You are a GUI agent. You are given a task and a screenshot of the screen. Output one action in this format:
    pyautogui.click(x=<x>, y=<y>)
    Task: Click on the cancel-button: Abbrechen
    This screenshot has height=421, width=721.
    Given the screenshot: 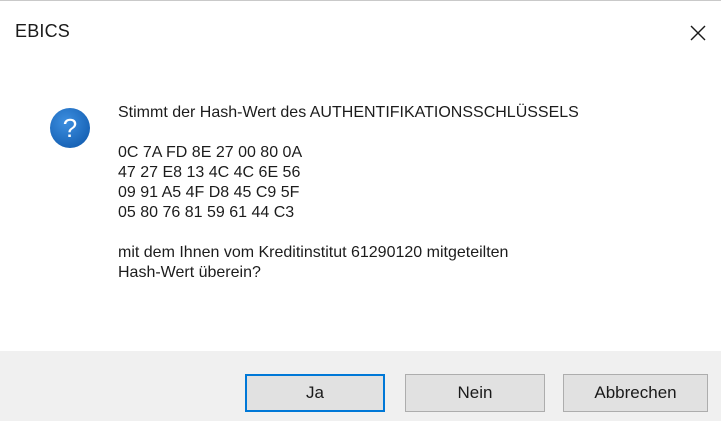 What is the action you would take?
    pyautogui.click(x=635, y=393)
    